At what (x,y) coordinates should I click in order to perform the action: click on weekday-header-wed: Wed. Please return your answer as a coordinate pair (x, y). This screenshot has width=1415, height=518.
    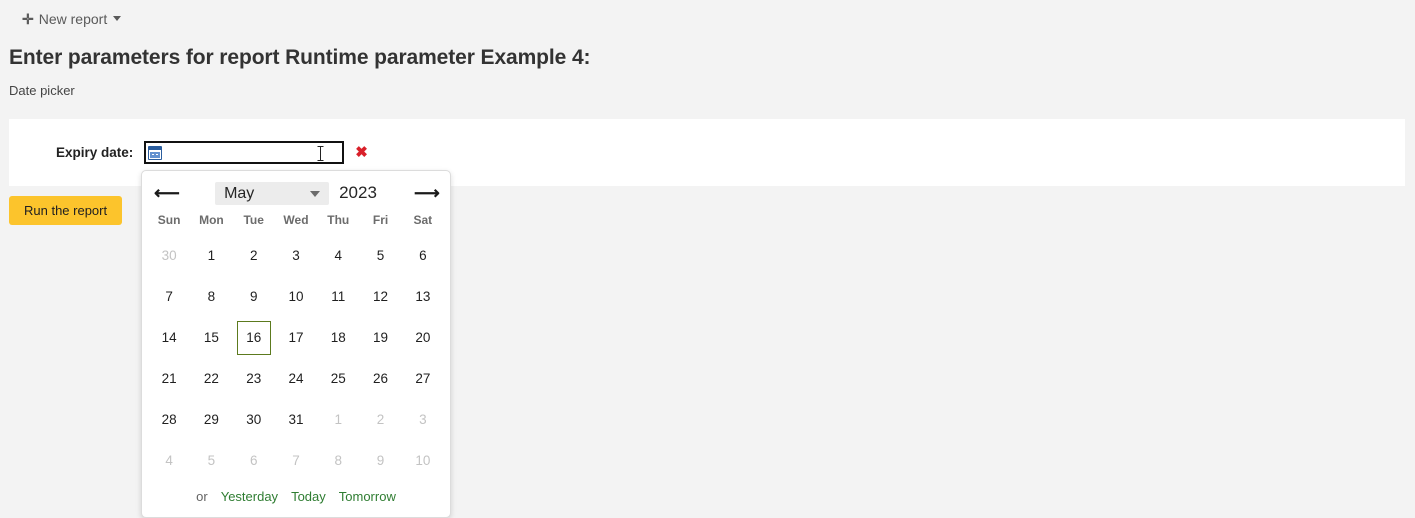
    Looking at the image, I should click on (296, 220).